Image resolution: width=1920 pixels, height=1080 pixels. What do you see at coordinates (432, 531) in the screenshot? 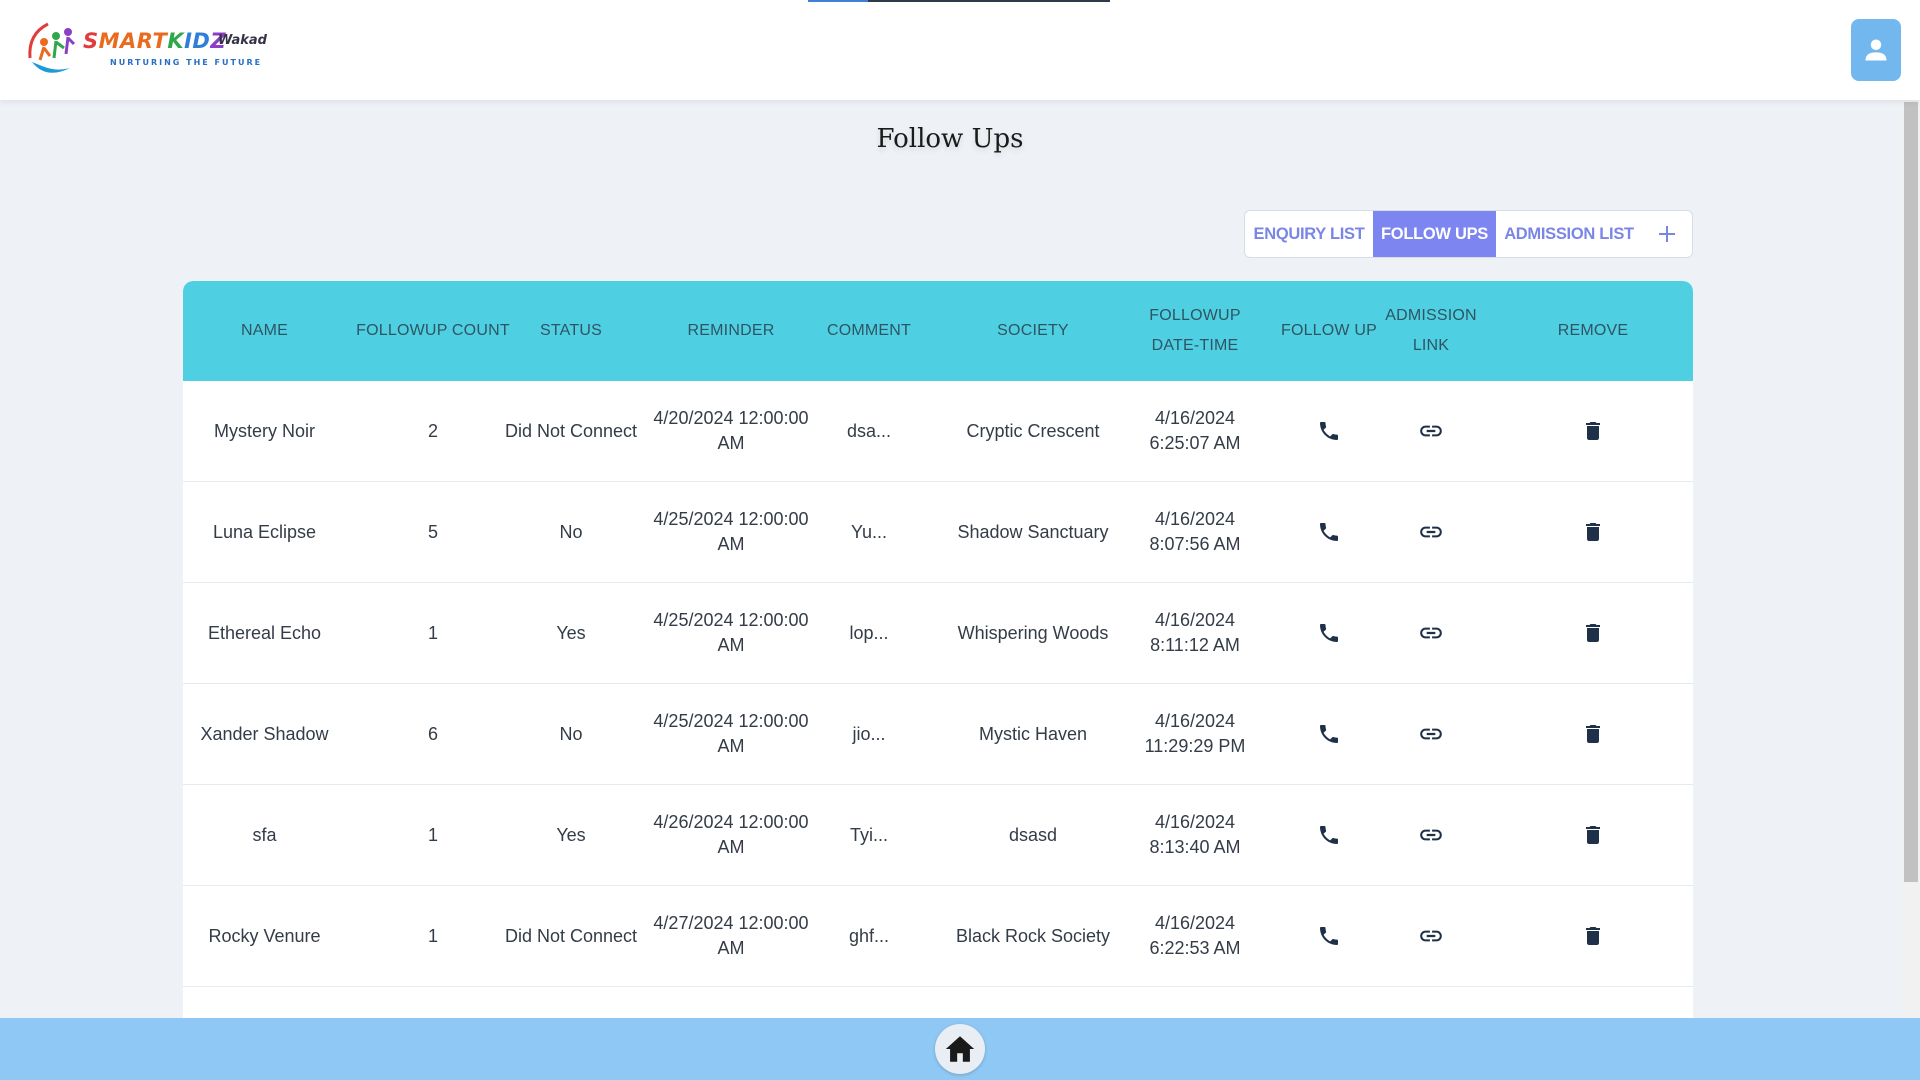
I see `followup-count-cell: 5` at bounding box center [432, 531].